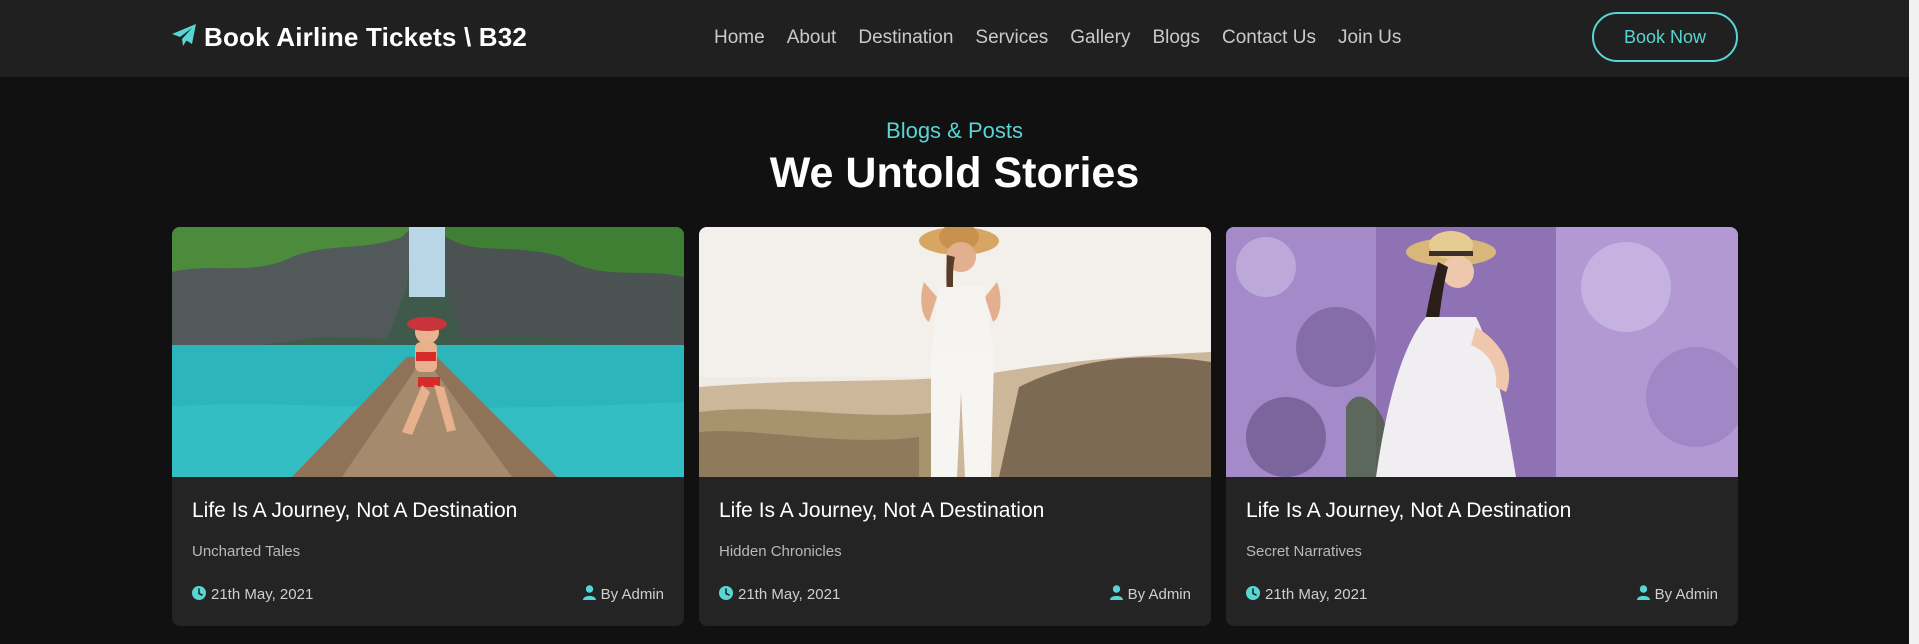 This screenshot has height=644, width=1919. I want to click on nav-home: Home, so click(739, 38).